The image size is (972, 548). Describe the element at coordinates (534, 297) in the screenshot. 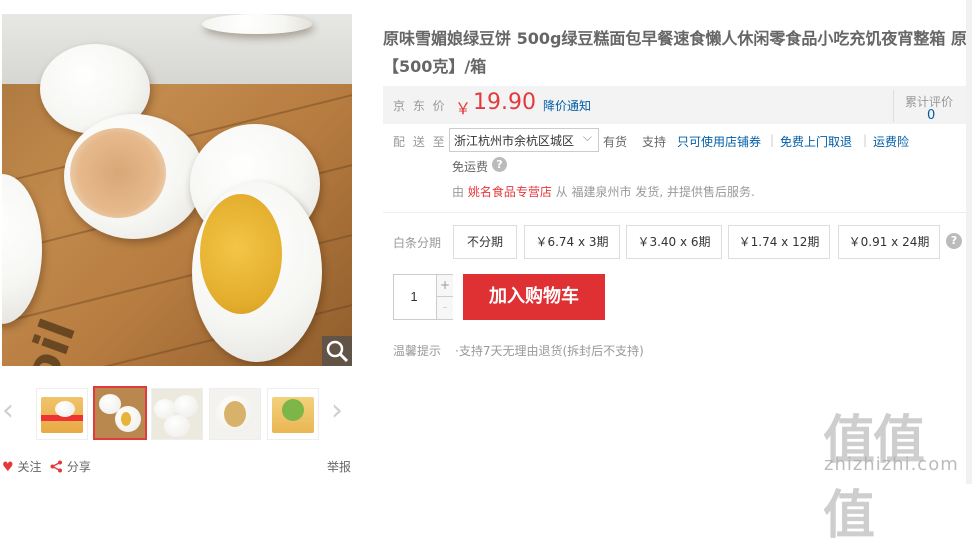

I see `add-to-cart-button: 加入购物车` at that location.